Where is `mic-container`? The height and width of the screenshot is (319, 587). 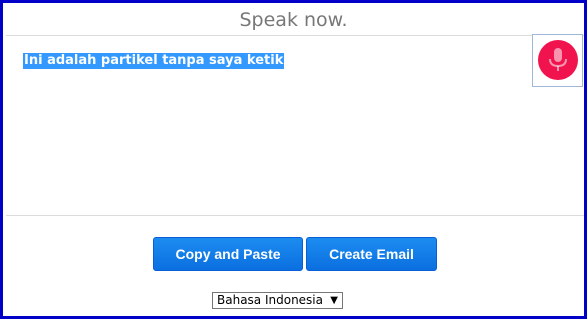 mic-container is located at coordinates (557, 60).